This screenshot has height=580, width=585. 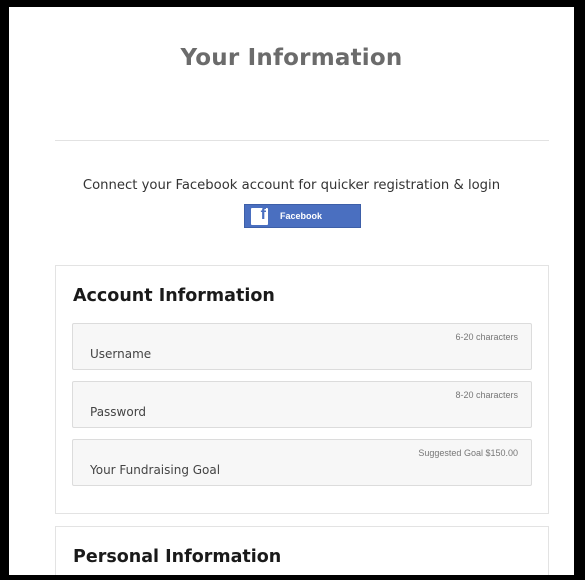 I want to click on password-hint: 8-20 characters, so click(x=486, y=395).